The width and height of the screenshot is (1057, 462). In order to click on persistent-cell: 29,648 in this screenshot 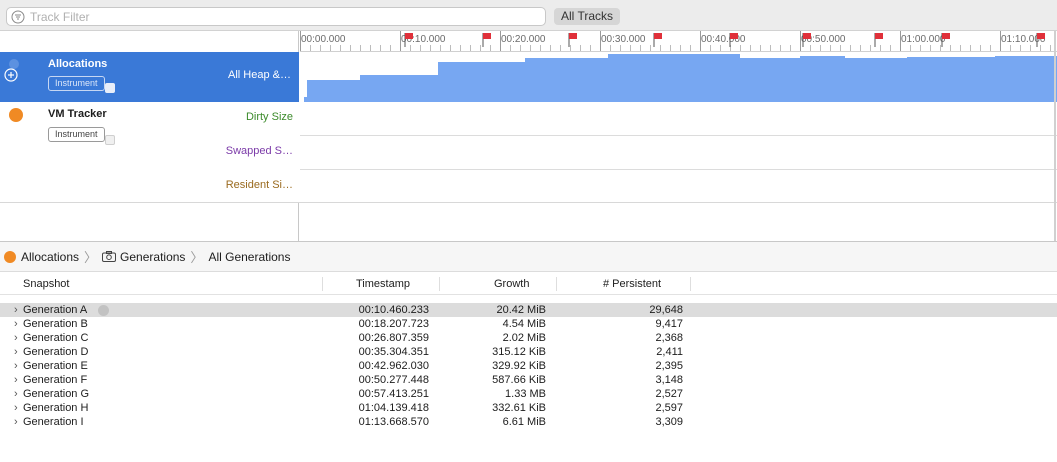, I will do `click(666, 310)`.